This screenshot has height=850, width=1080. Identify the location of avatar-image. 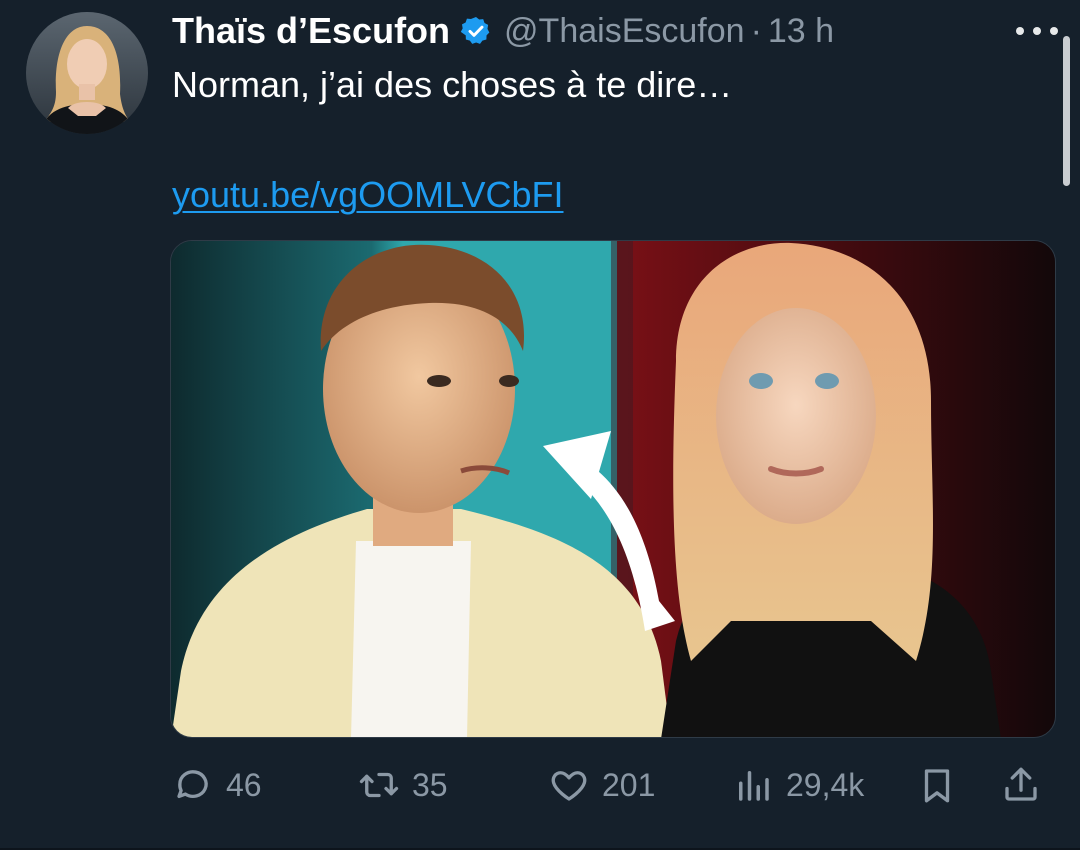
(87, 73).